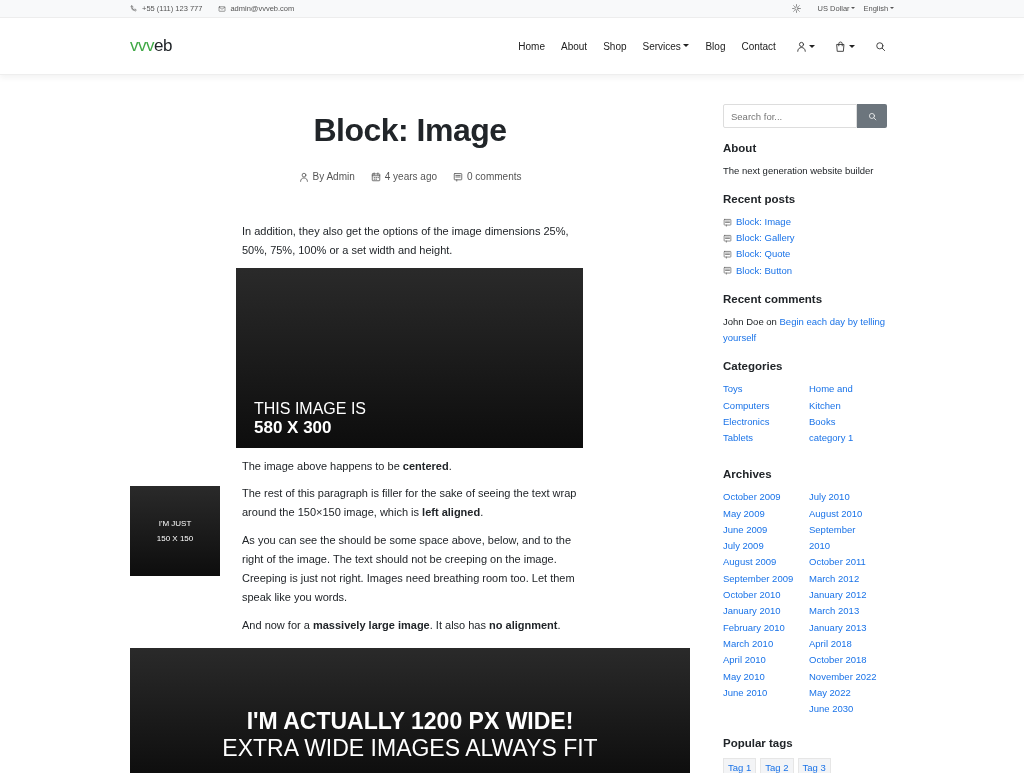 The height and width of the screenshot is (773, 1024). Describe the element at coordinates (347, 467) in the screenshot. I see `paragraph: The image above happens to be centered.` at that location.